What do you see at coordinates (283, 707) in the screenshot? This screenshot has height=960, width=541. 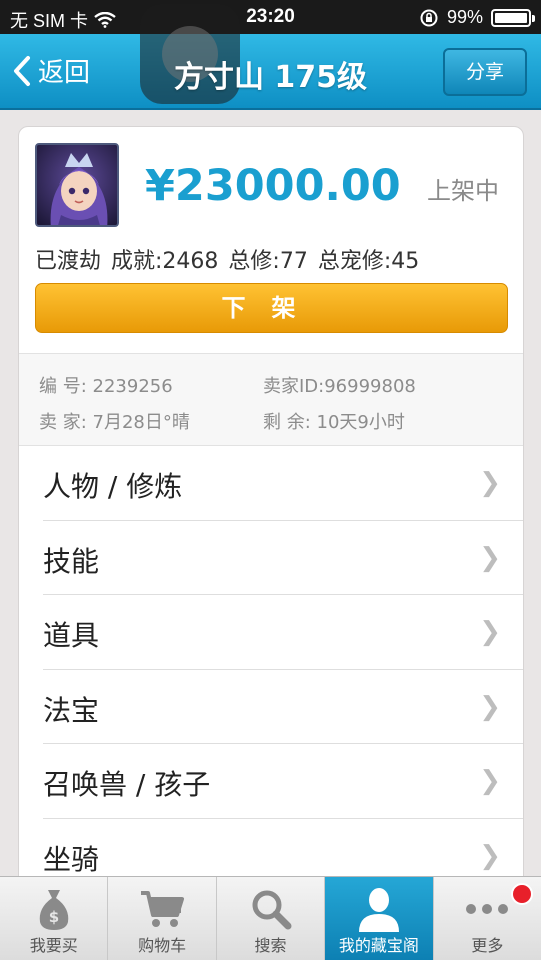 I see `menu-item-treasures: 法宝 ❯` at bounding box center [283, 707].